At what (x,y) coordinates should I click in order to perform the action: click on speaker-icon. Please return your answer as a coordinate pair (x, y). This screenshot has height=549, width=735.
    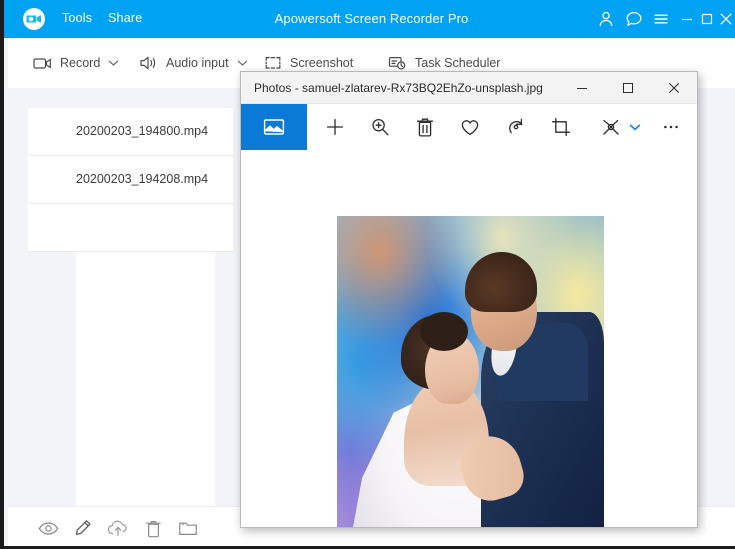
    Looking at the image, I should click on (149, 63).